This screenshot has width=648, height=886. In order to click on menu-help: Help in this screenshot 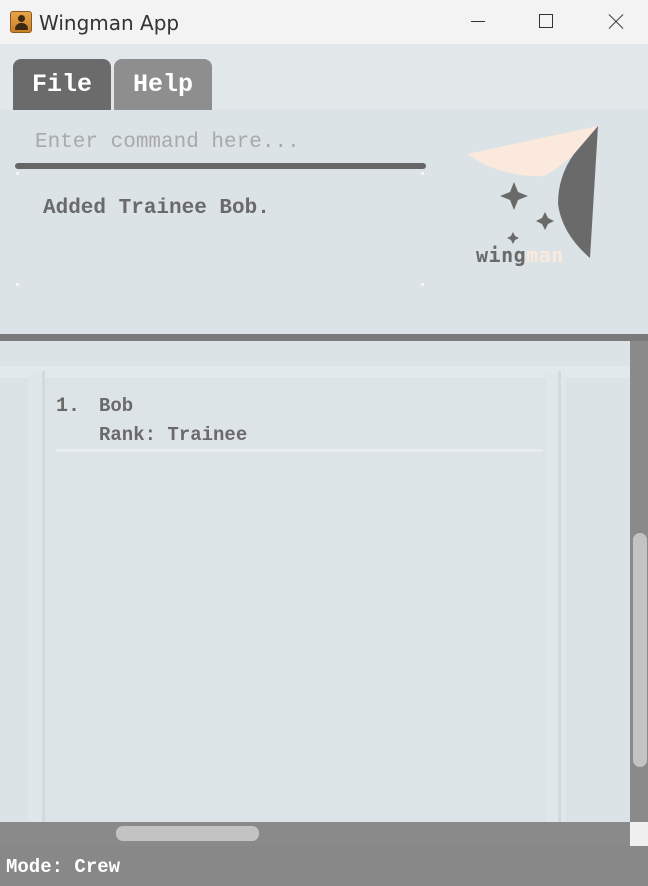, I will do `click(163, 84)`.